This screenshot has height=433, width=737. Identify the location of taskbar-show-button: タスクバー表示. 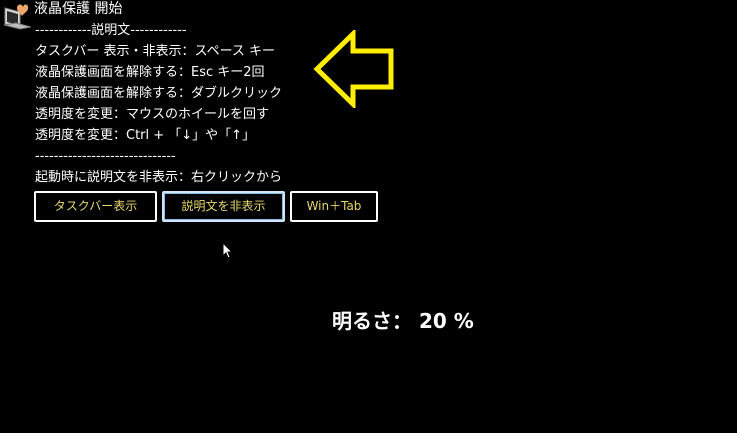
(95, 206).